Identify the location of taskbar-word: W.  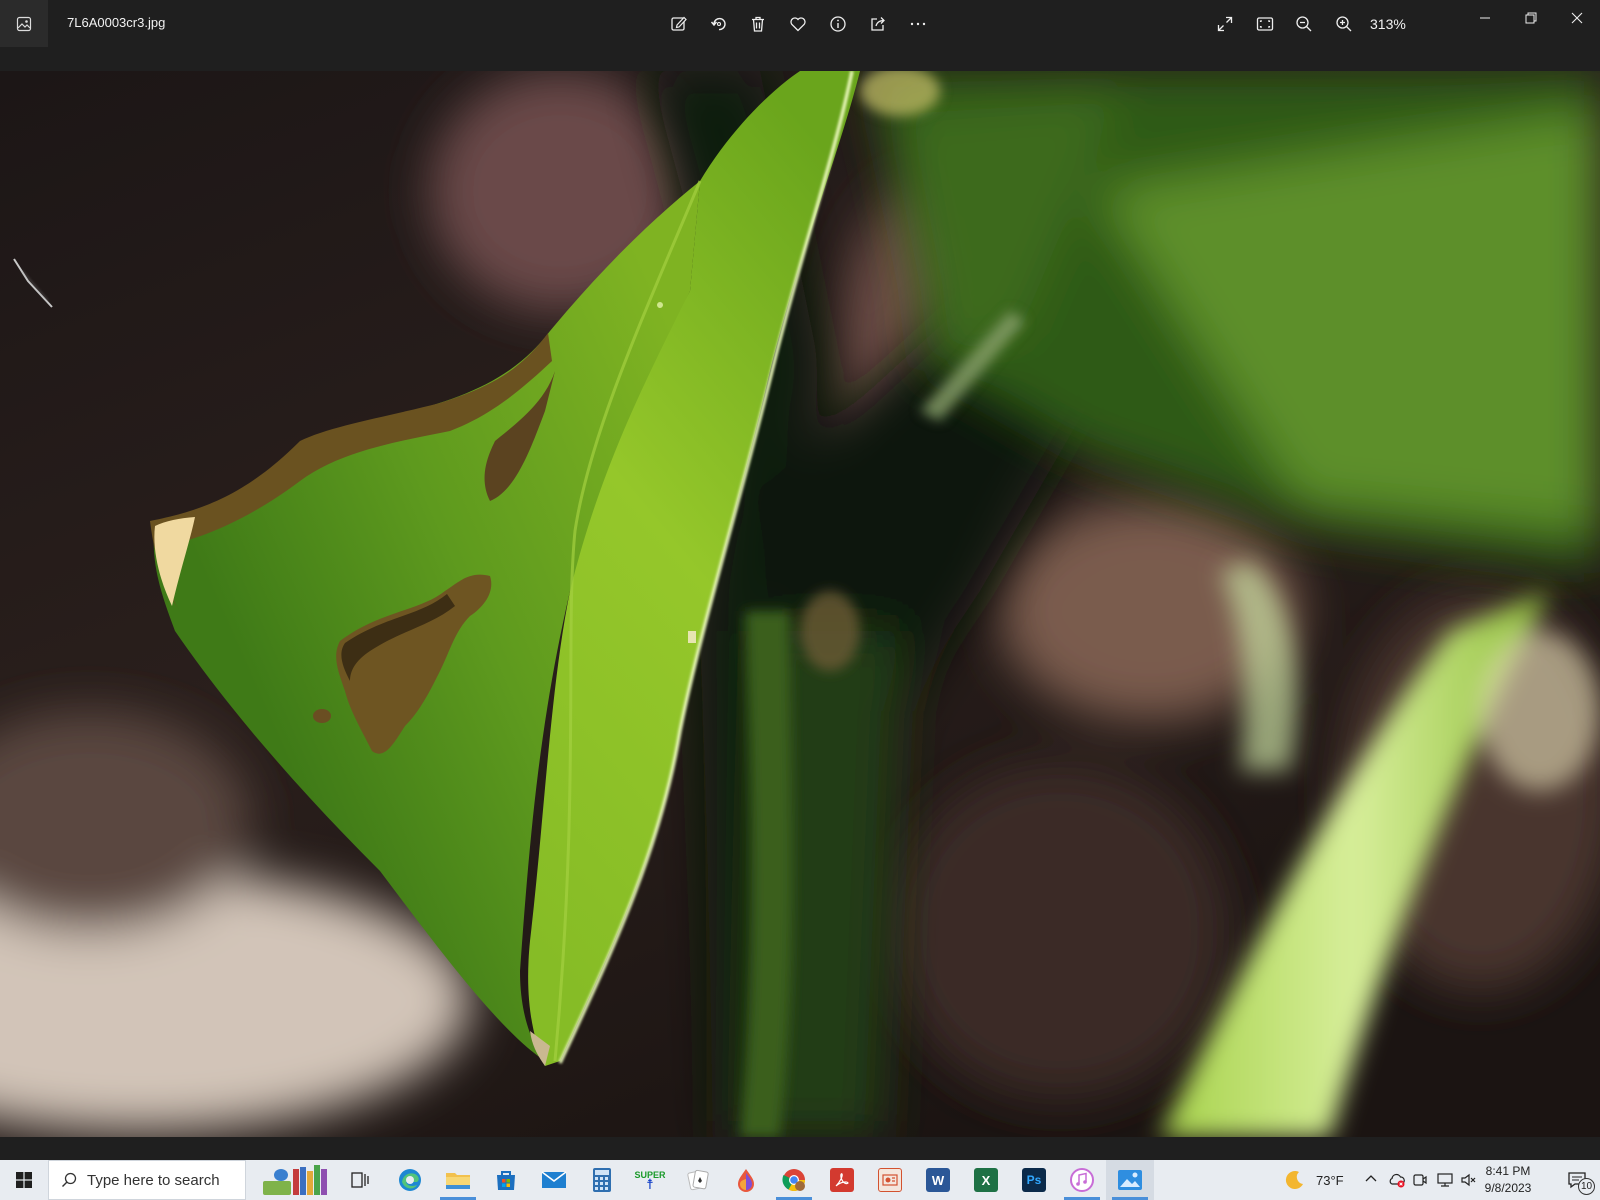
(938, 1180).